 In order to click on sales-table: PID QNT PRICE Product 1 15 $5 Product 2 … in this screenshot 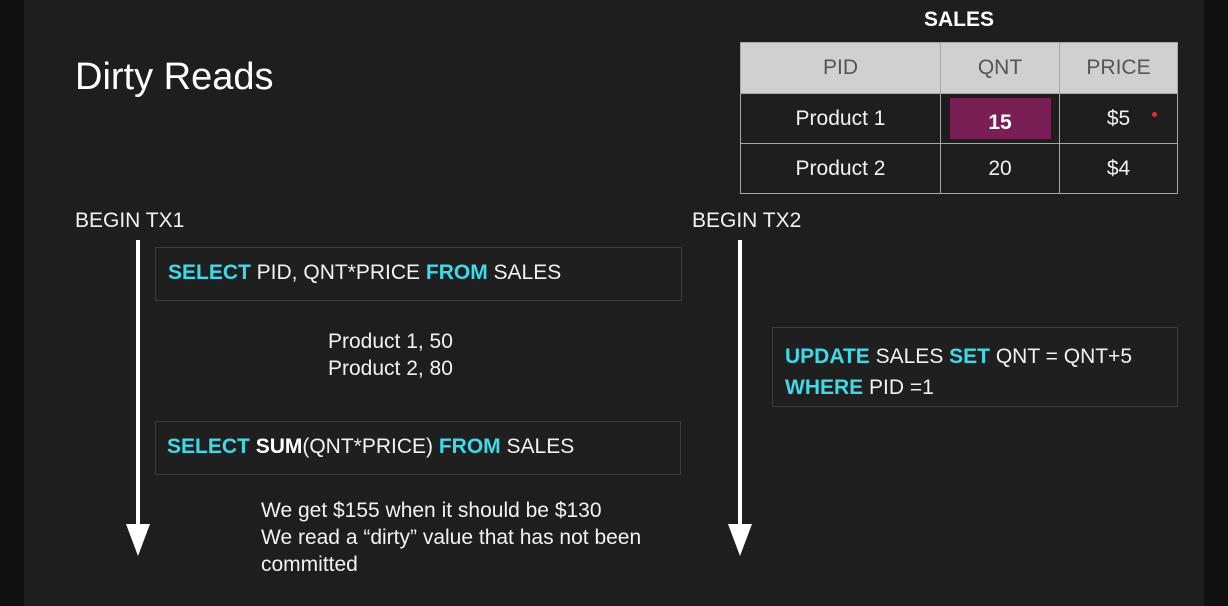, I will do `click(959, 118)`.